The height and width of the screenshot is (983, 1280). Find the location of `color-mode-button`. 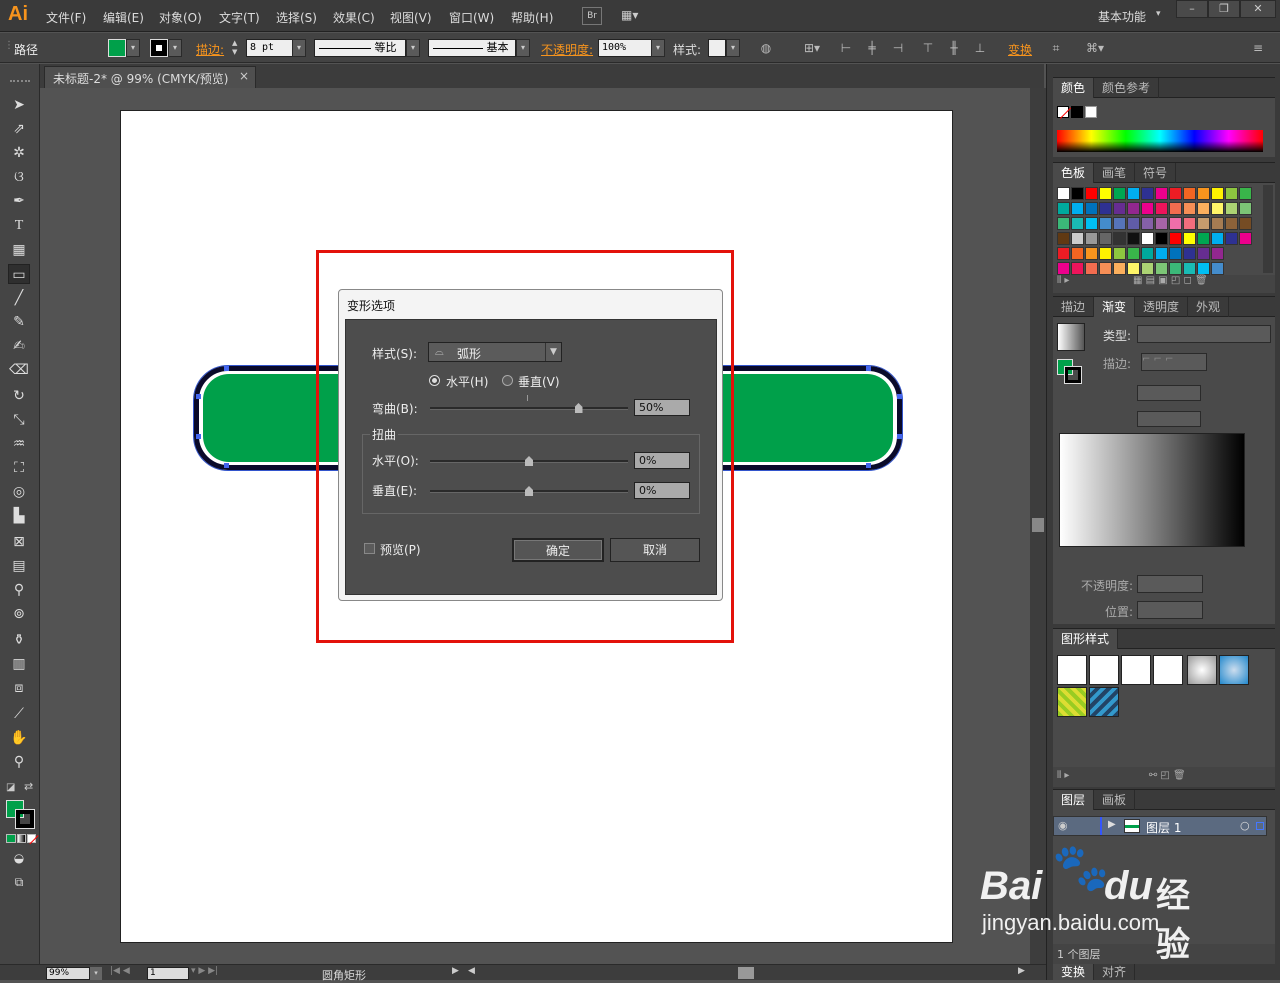

color-mode-button is located at coordinates (11, 838).